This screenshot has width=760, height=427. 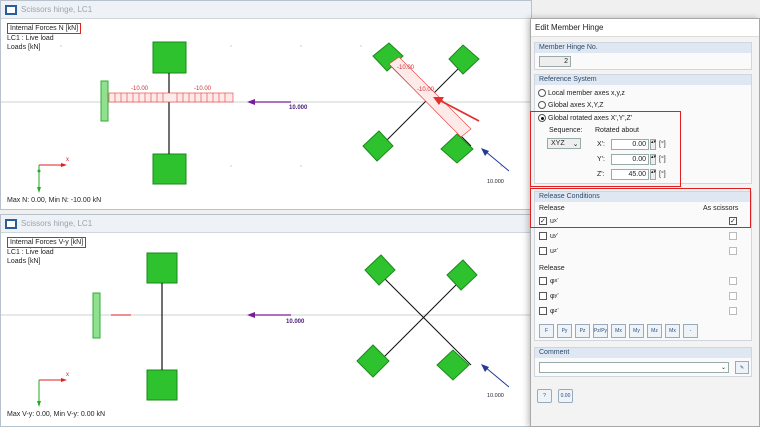 What do you see at coordinates (733, 221) in the screenshot?
I see `scissors-ux-checkbox` at bounding box center [733, 221].